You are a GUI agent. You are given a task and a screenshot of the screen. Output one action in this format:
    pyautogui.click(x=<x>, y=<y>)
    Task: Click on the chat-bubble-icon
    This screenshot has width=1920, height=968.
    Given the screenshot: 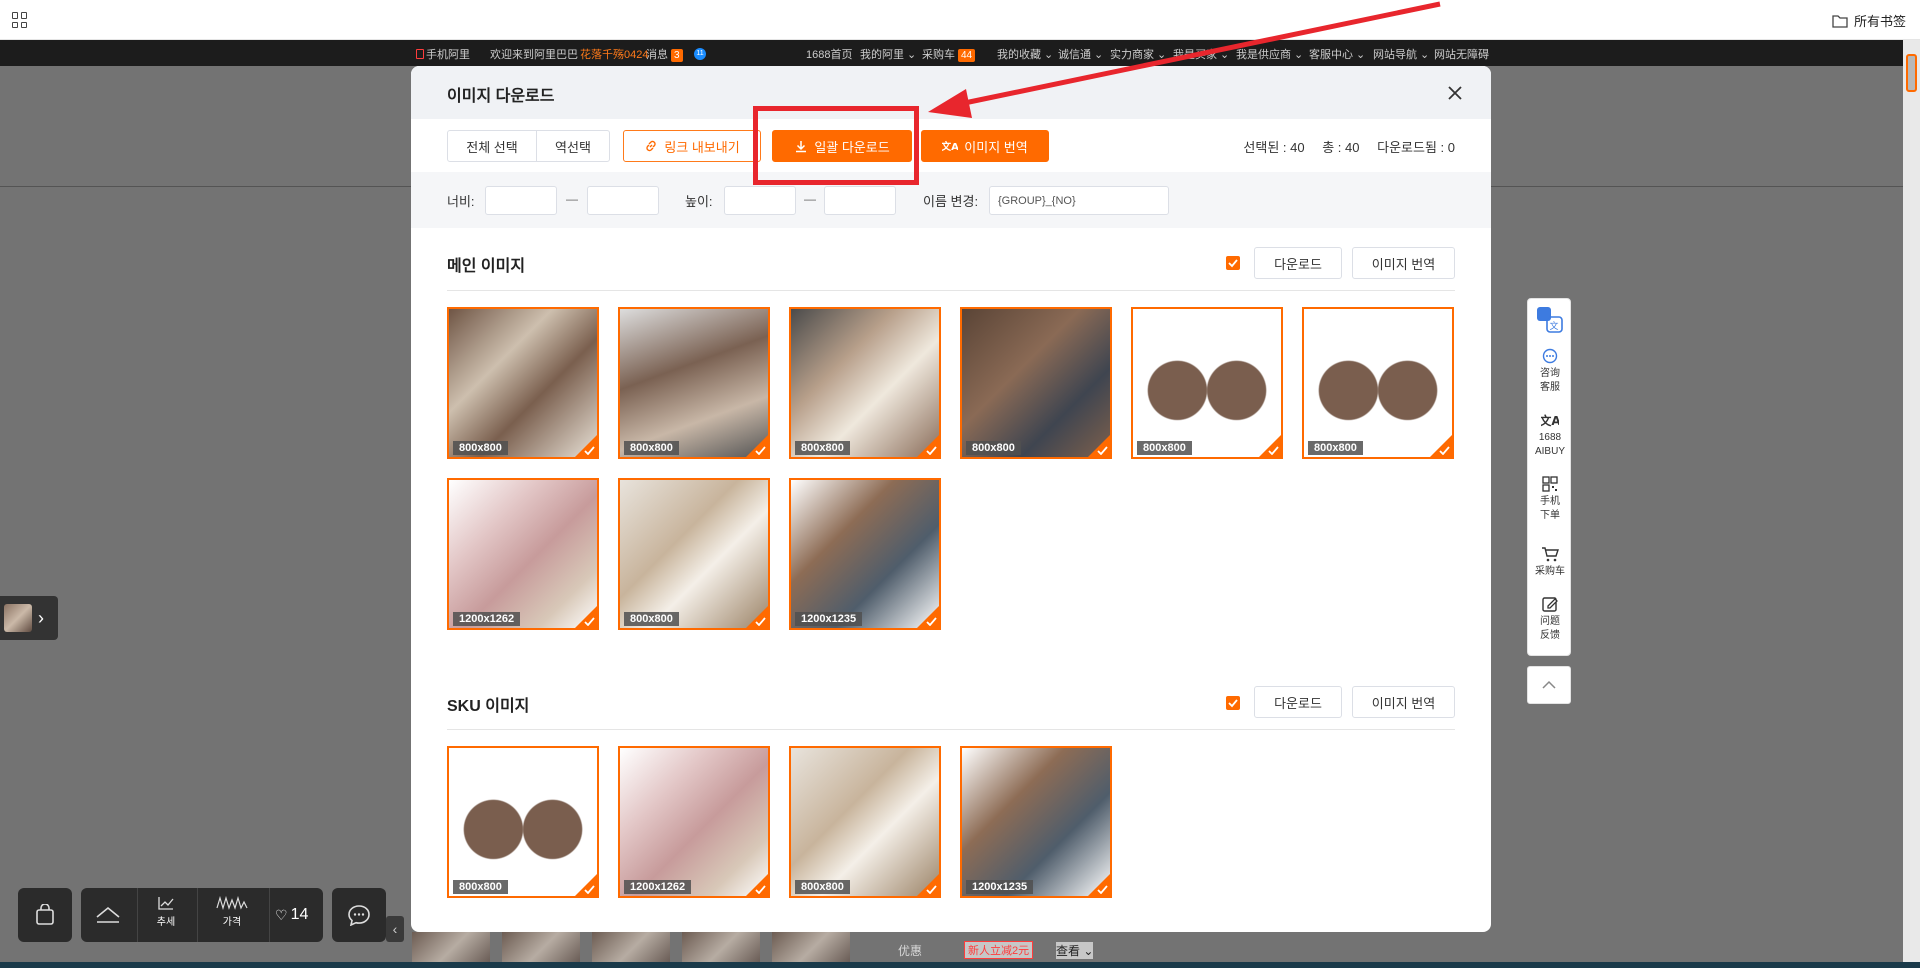 What is the action you would take?
    pyautogui.click(x=359, y=915)
    